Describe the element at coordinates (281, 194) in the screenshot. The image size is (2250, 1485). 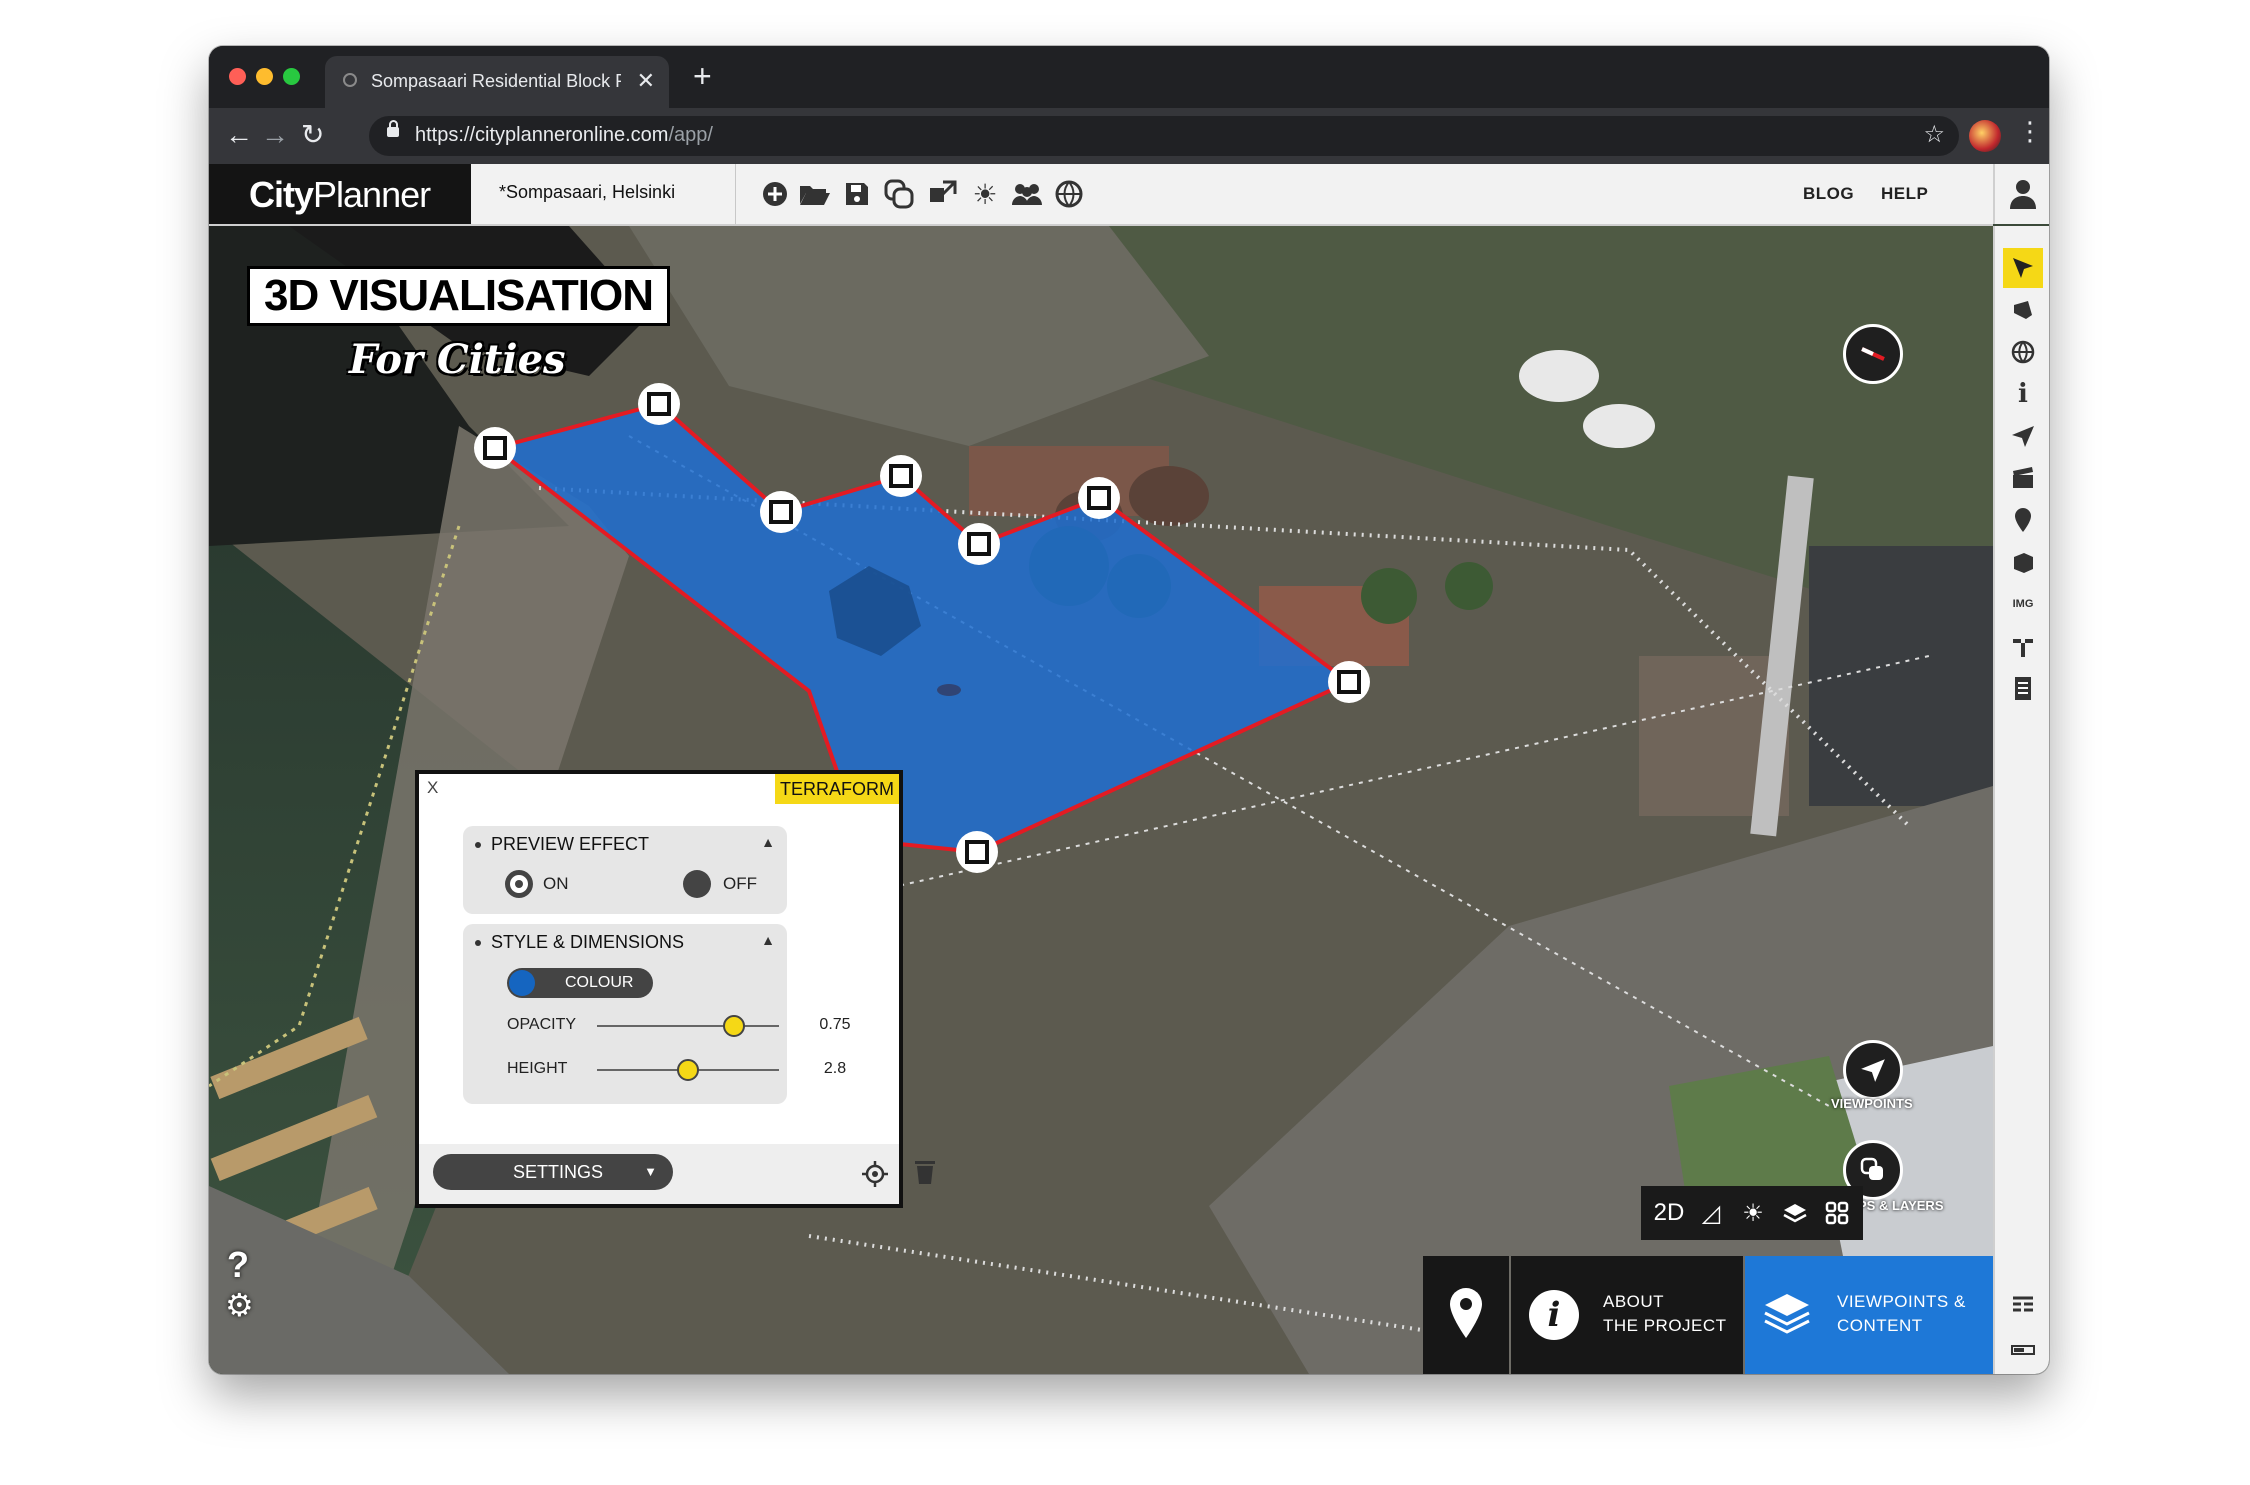
I see `logo-bold: City` at that location.